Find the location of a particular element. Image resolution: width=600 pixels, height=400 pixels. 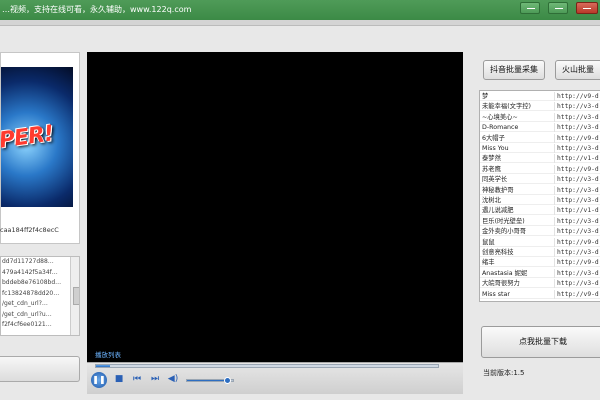

stop-icon: ■ is located at coordinates (119, 379).